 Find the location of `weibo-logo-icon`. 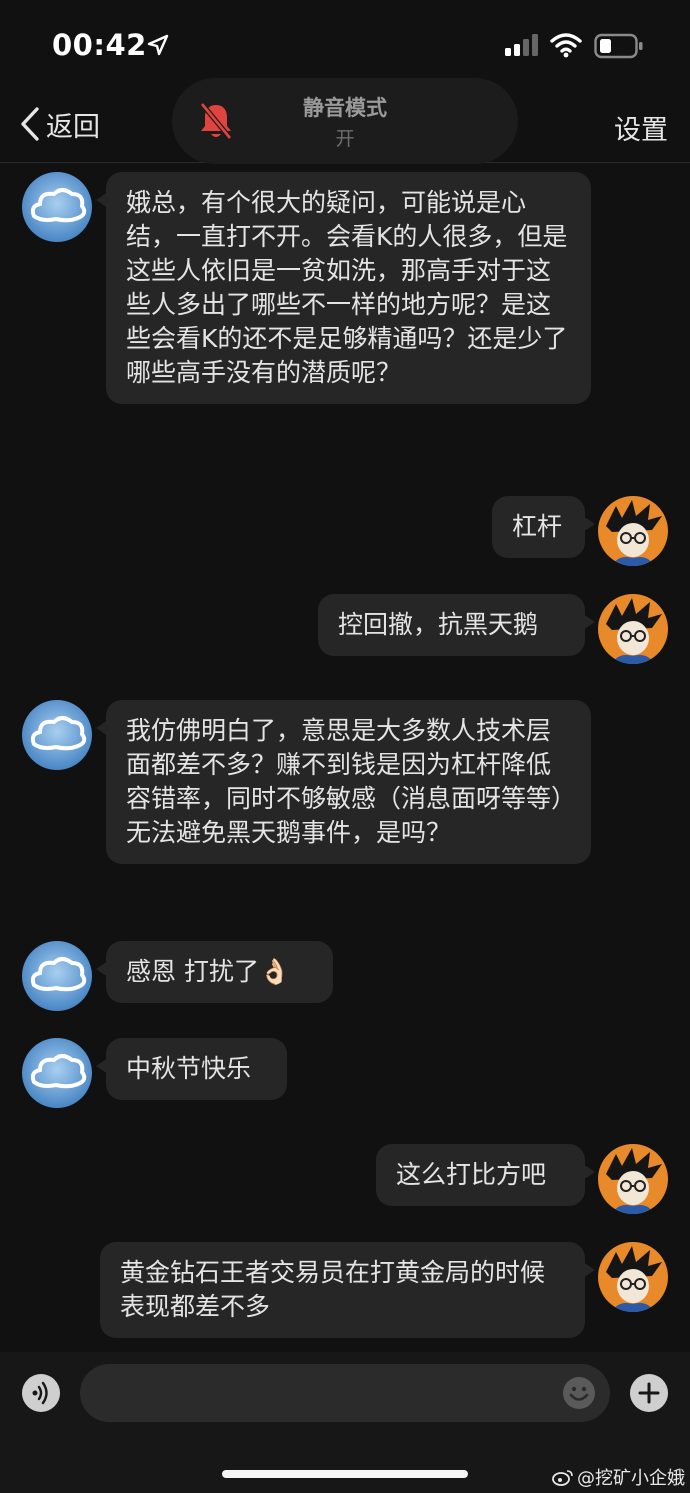

weibo-logo-icon is located at coordinates (562, 1478).